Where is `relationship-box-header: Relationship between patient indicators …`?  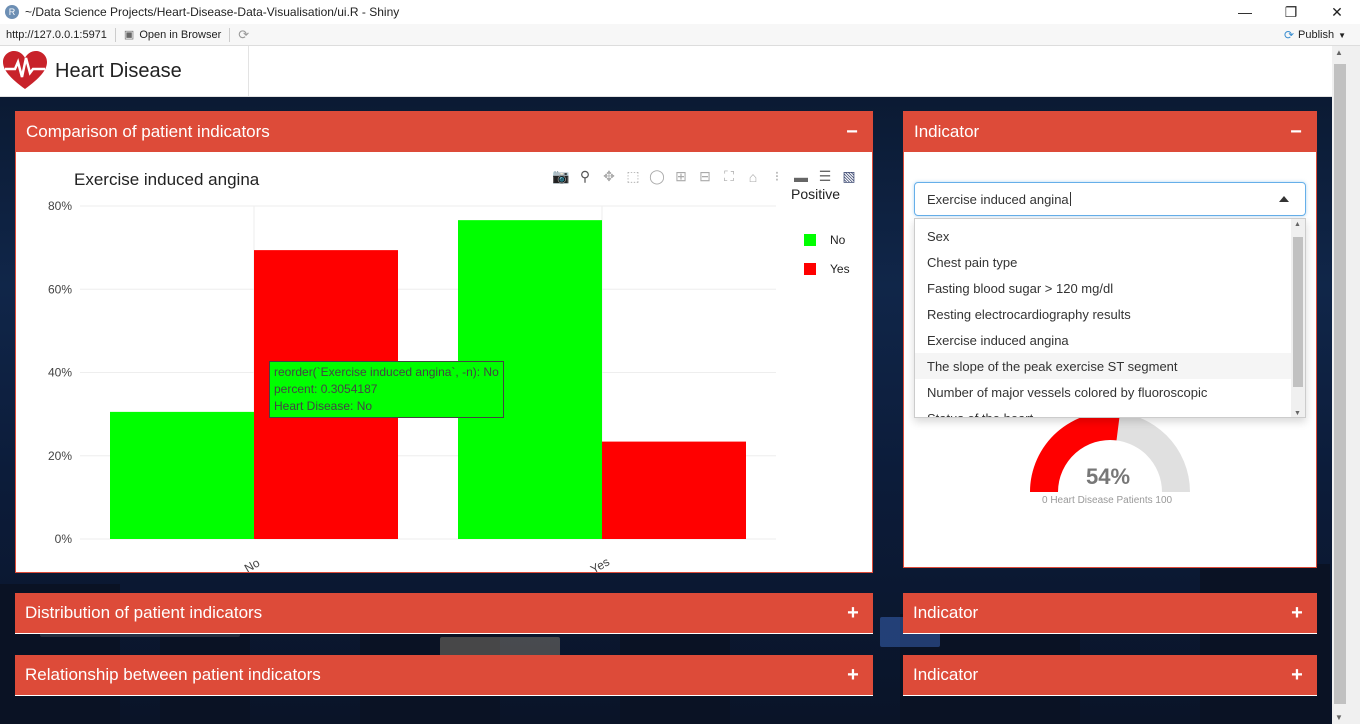 relationship-box-header: Relationship between patient indicators … is located at coordinates (444, 675).